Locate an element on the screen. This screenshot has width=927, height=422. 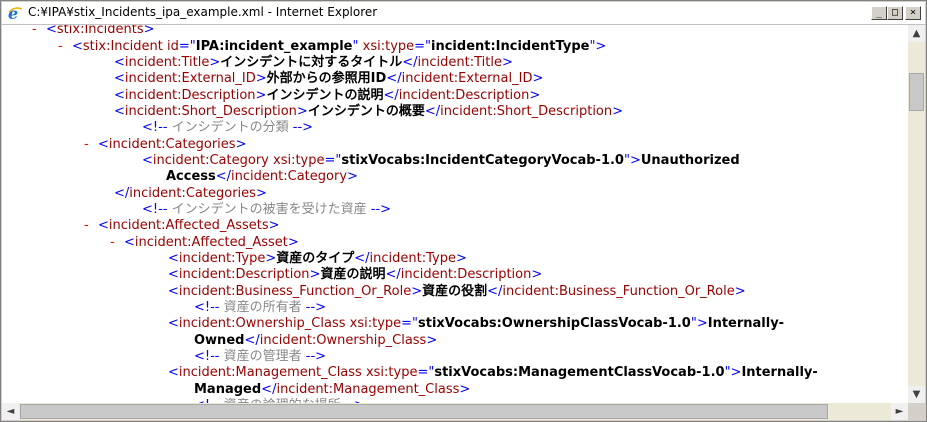
horizontal-scrollbar: ◄ ► is located at coordinates (455, 411).